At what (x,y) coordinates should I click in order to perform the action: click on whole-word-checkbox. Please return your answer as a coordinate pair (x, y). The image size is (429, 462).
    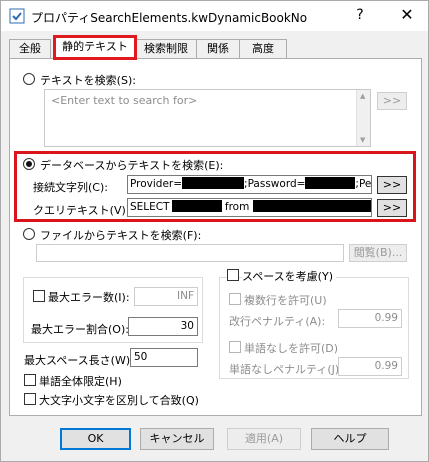
    Looking at the image, I should click on (30, 380).